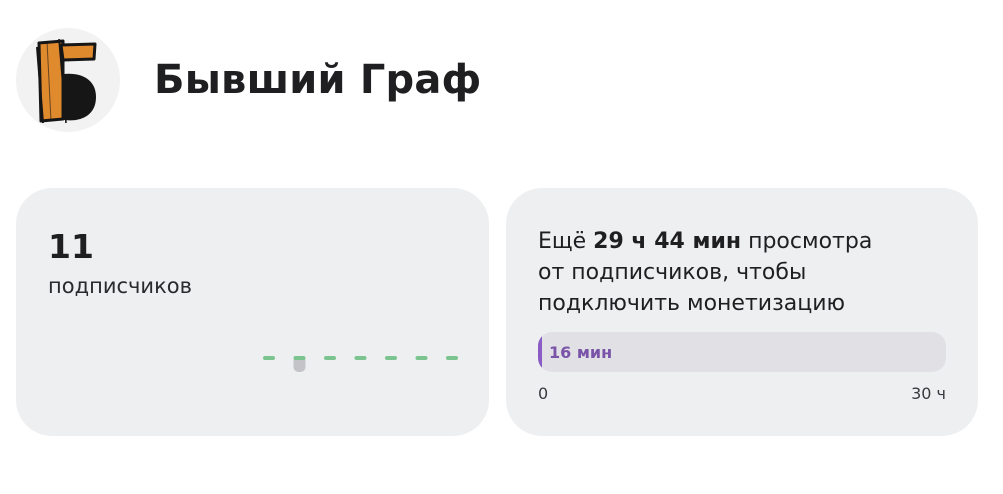  What do you see at coordinates (667, 241) in the screenshot?
I see `monetization-remaining: 29 ч 44 мин` at bounding box center [667, 241].